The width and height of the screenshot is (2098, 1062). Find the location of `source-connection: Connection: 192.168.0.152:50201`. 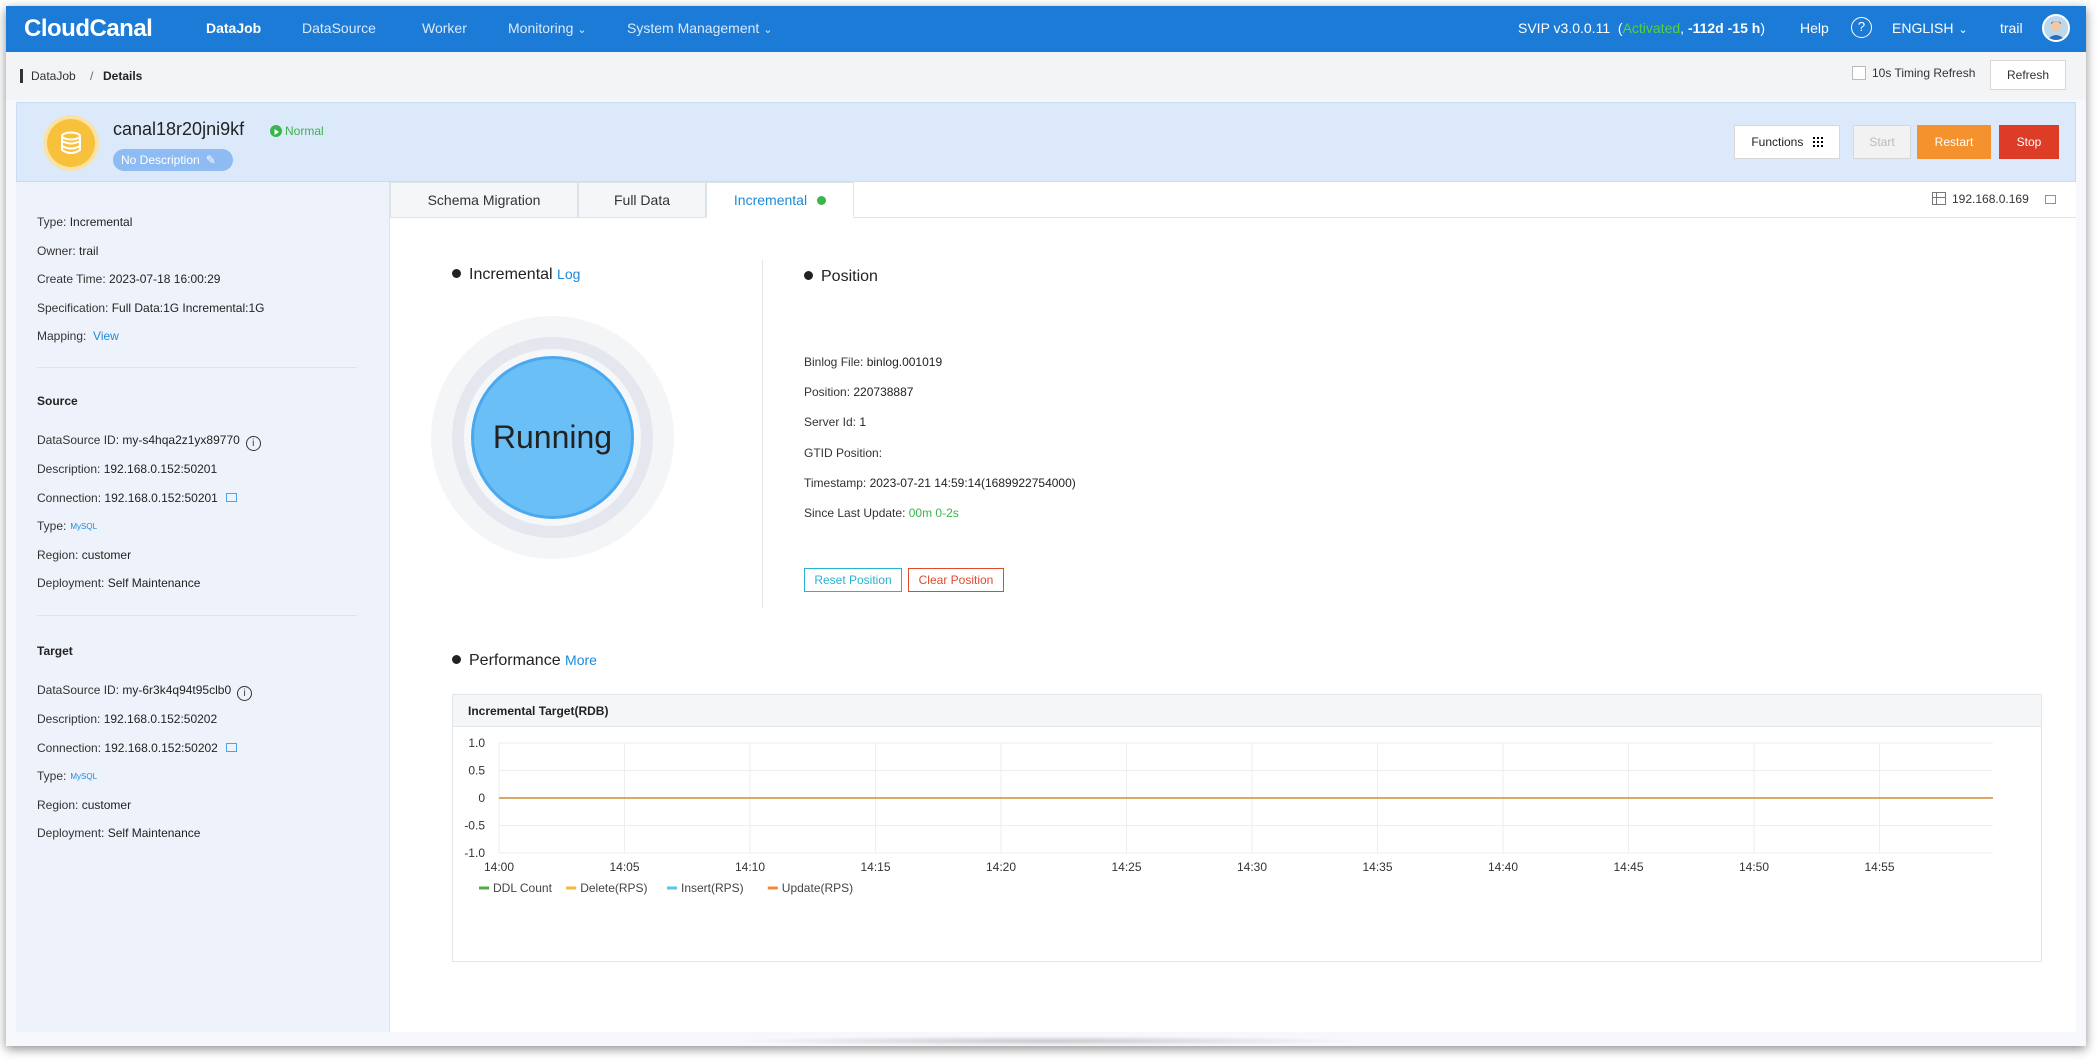

source-connection: Connection: 192.168.0.152:50201 is located at coordinates (137, 498).